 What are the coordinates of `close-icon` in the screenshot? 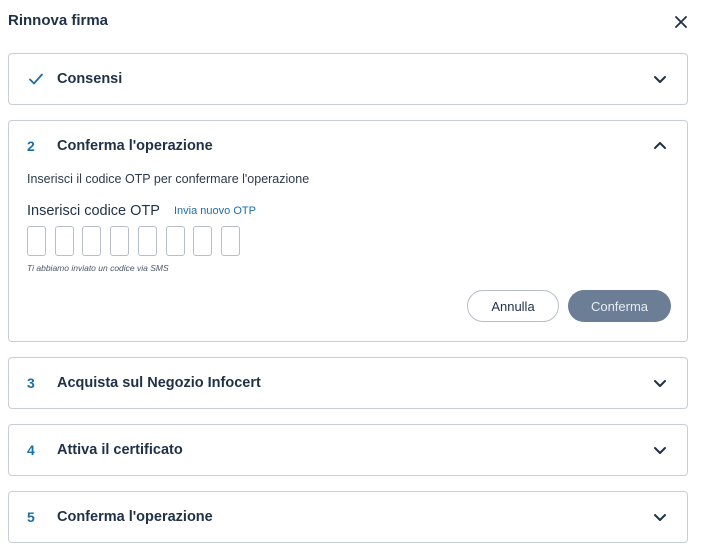 It's located at (681, 22).